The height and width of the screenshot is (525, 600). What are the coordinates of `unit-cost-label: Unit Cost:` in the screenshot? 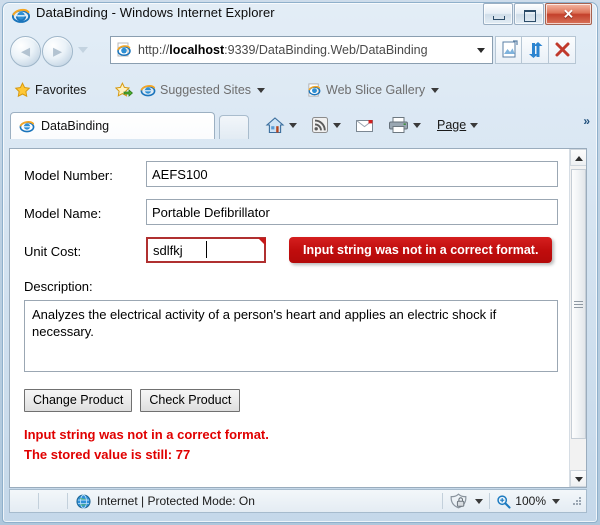 It's located at (53, 251).